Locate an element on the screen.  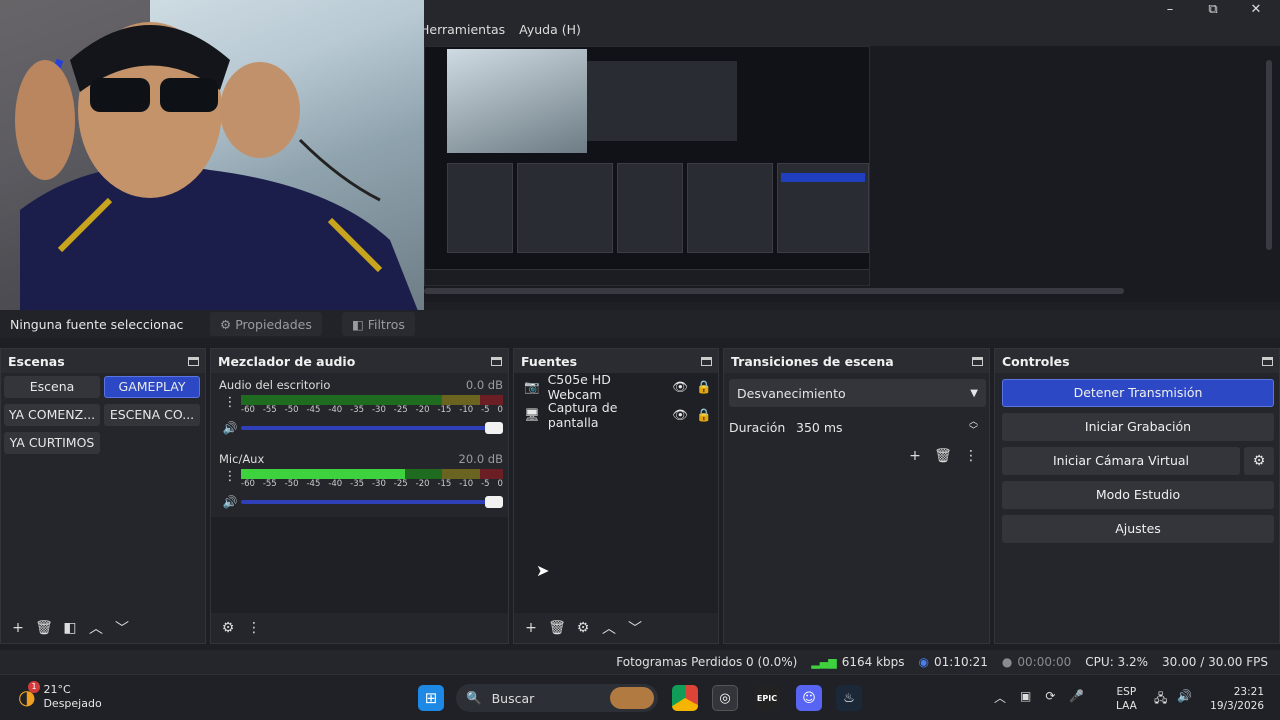
steam-icon: ♨ is located at coordinates (849, 698).